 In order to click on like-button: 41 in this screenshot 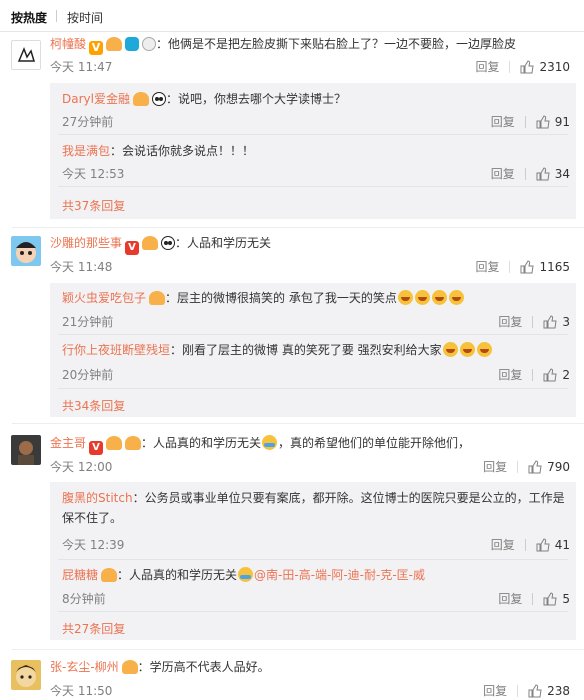, I will do `click(553, 545)`.